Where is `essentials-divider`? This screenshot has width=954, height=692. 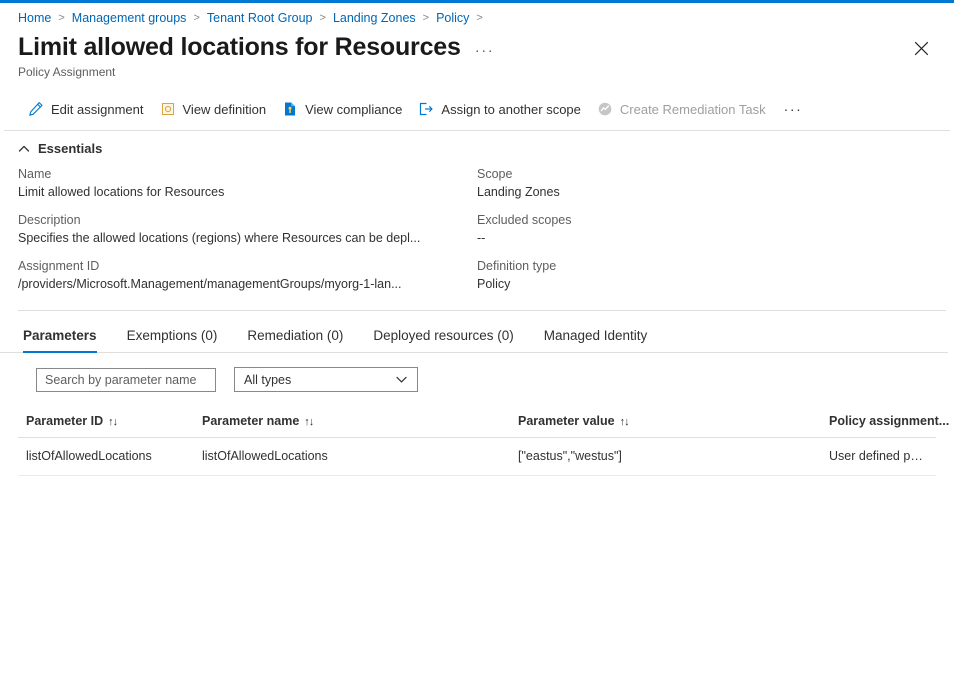 essentials-divider is located at coordinates (482, 310).